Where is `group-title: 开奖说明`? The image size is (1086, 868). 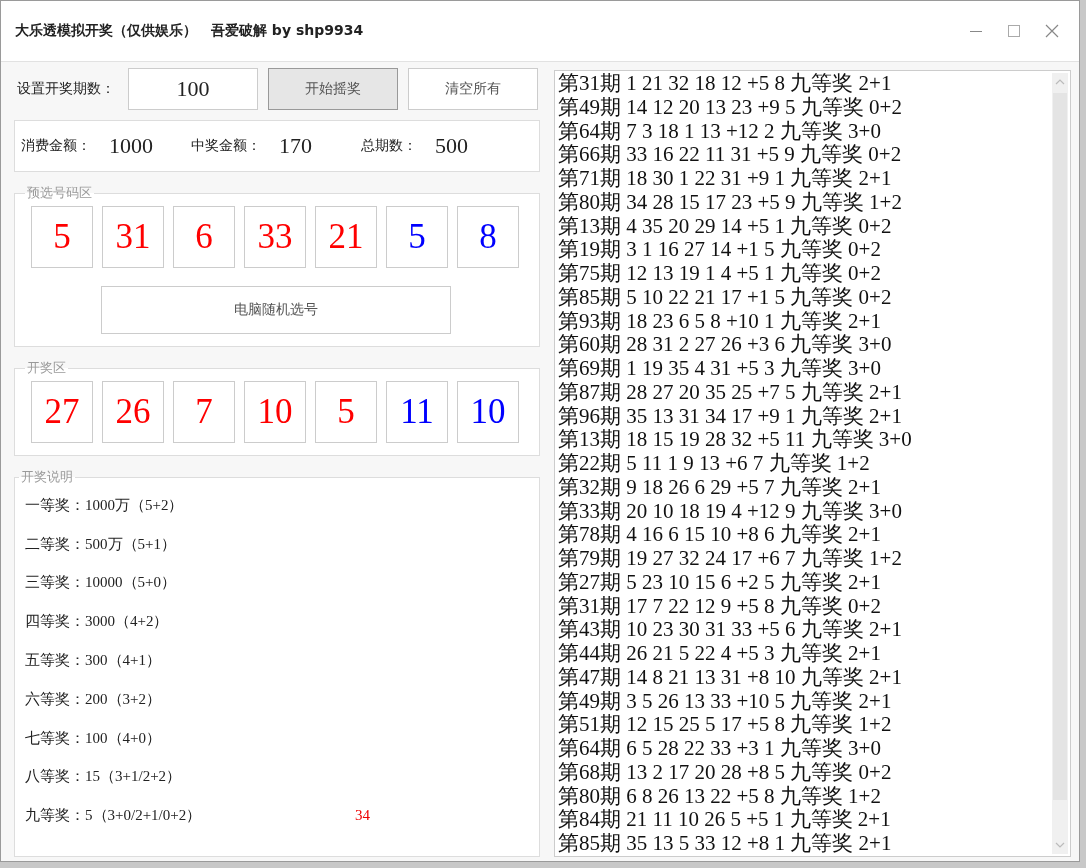 group-title: 开奖说明 is located at coordinates (47, 477).